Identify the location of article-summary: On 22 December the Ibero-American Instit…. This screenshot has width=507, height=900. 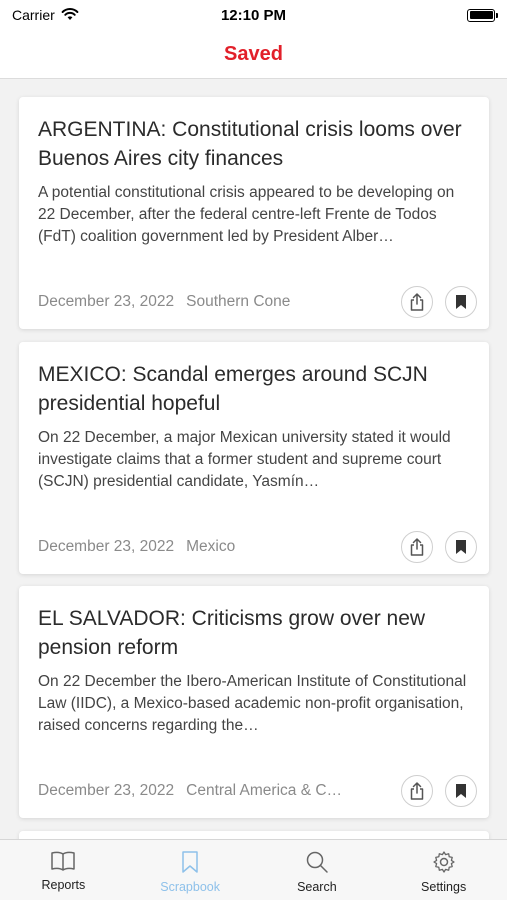
(252, 703).